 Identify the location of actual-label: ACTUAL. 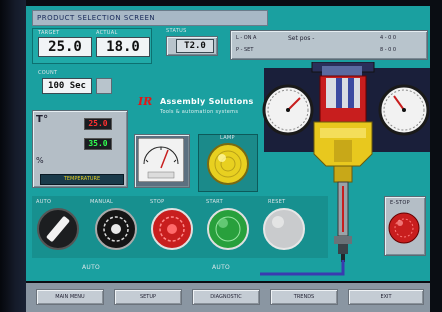
(107, 33).